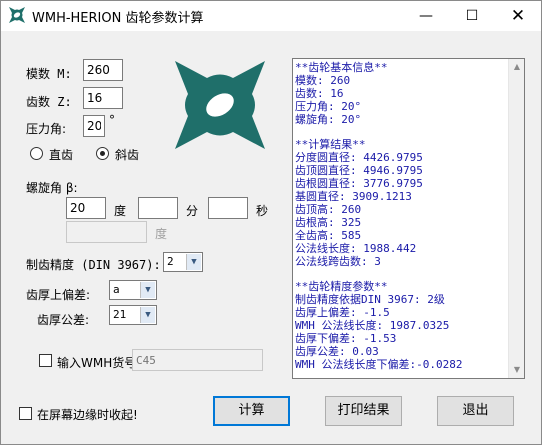 Image resolution: width=542 pixels, height=445 pixels. I want to click on maximize-button: ☐, so click(472, 16).